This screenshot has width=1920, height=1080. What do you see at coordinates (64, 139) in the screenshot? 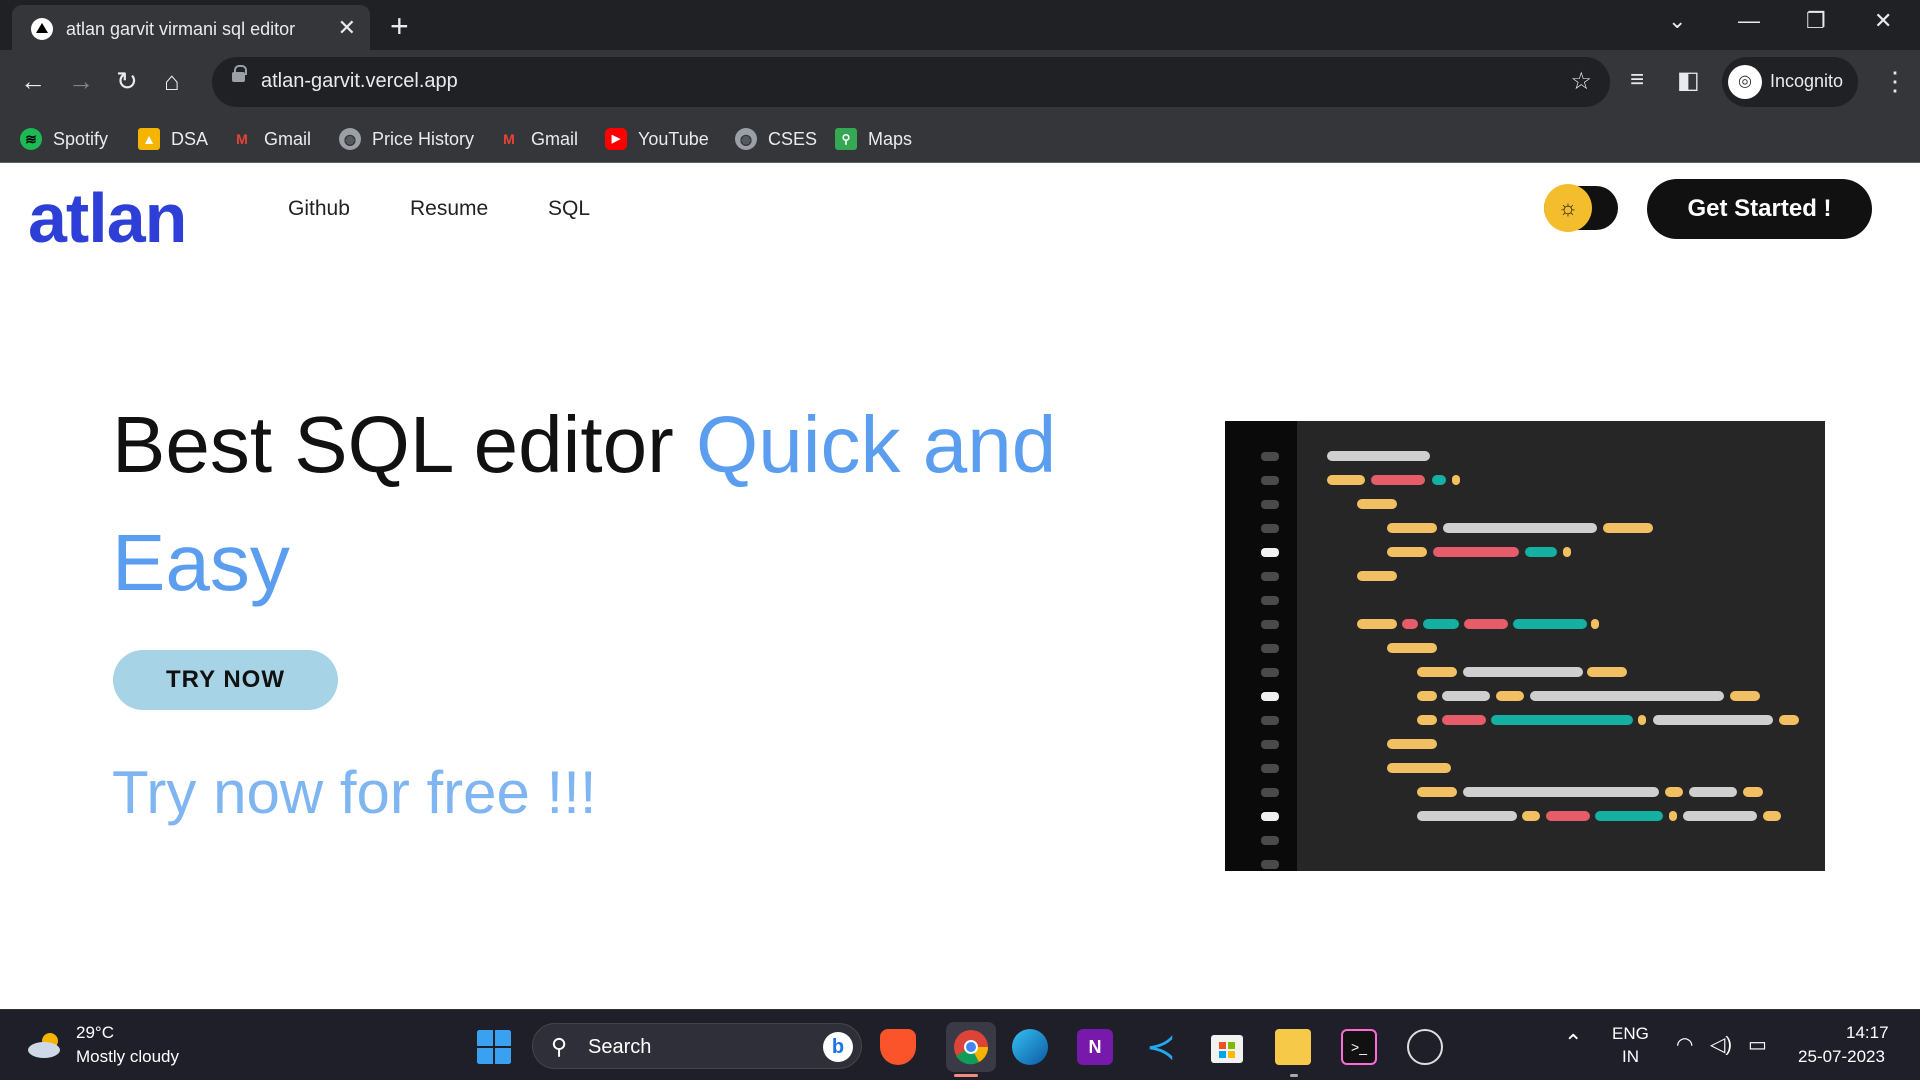
I see `bookmark-spotify: ≋ Spotify` at bounding box center [64, 139].